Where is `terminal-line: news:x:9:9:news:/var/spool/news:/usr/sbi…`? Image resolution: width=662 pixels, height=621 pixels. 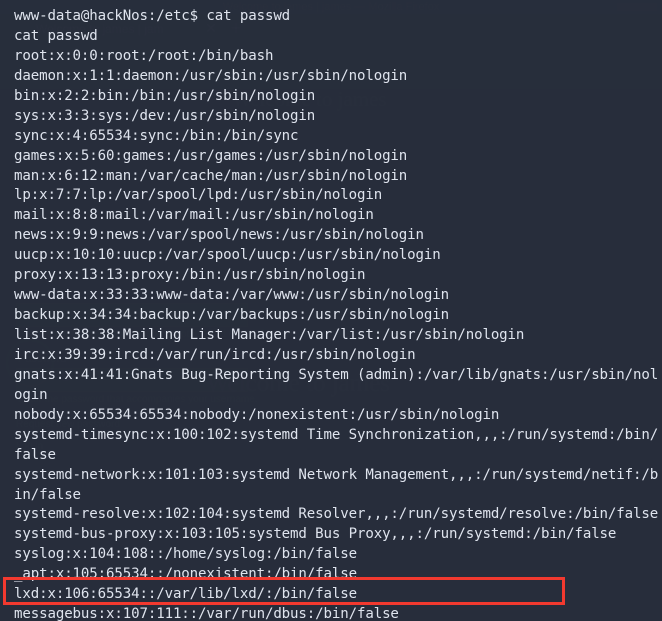 terminal-line: news:x:9:9:news:/var/spool/news:/usr/sbi… is located at coordinates (219, 235).